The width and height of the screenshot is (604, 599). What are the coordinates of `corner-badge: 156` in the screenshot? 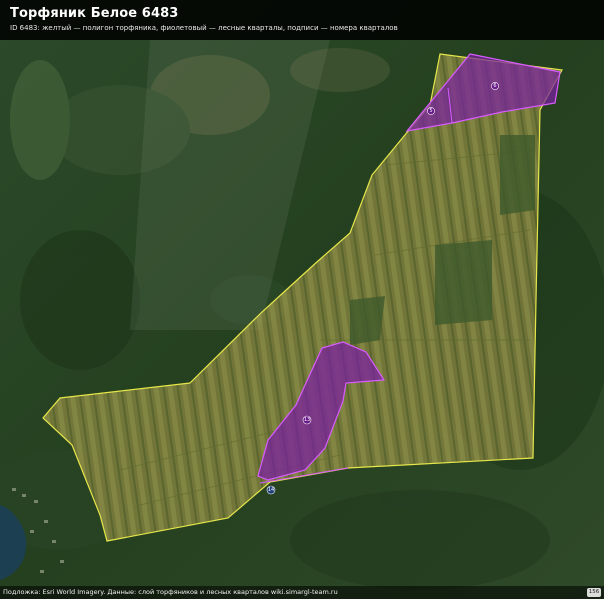 It's located at (594, 592).